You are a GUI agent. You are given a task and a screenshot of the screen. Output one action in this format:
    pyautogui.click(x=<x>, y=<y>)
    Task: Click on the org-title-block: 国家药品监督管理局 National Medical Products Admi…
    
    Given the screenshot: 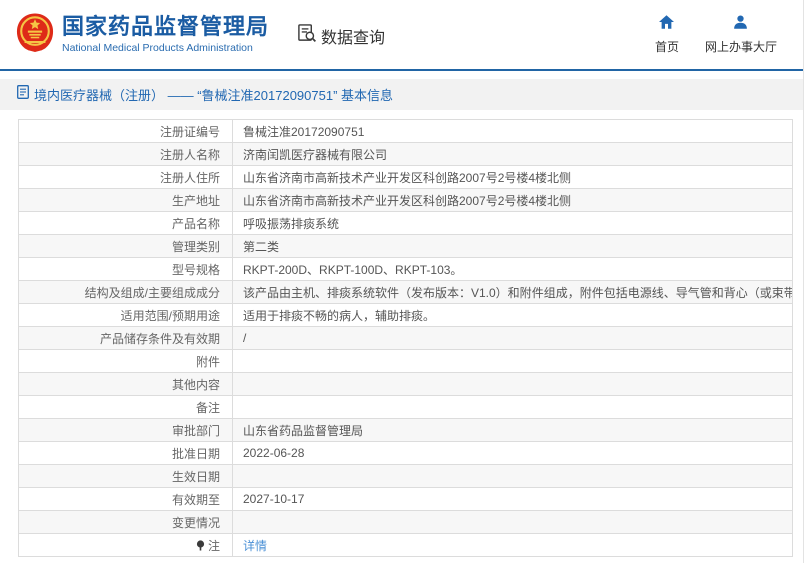 What is the action you would take?
    pyautogui.click(x=166, y=34)
    